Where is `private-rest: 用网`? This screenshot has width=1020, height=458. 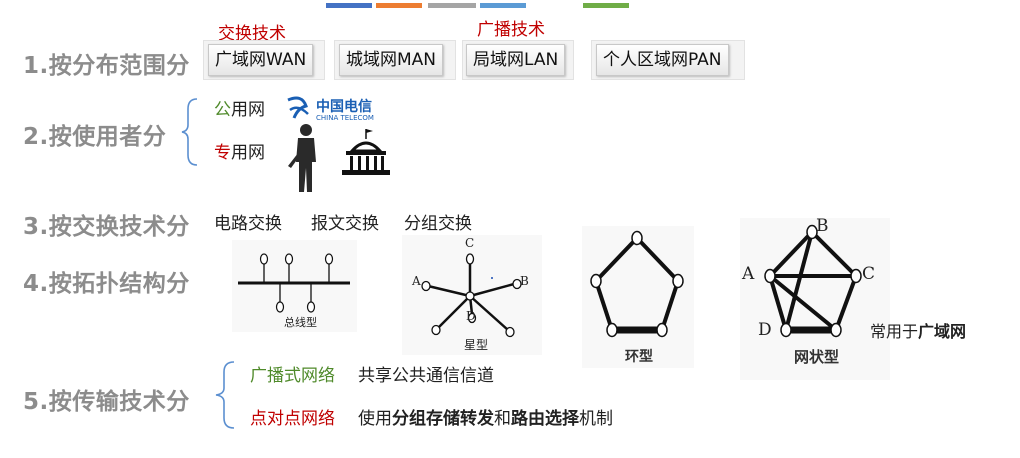 private-rest: 用网 is located at coordinates (248, 153).